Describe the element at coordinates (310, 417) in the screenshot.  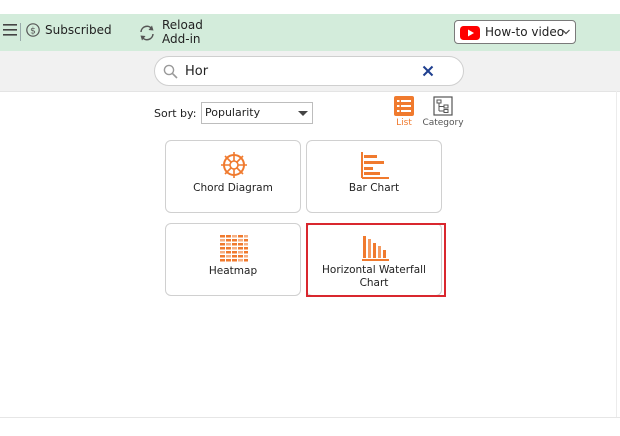
I see `panel-bottom-border` at that location.